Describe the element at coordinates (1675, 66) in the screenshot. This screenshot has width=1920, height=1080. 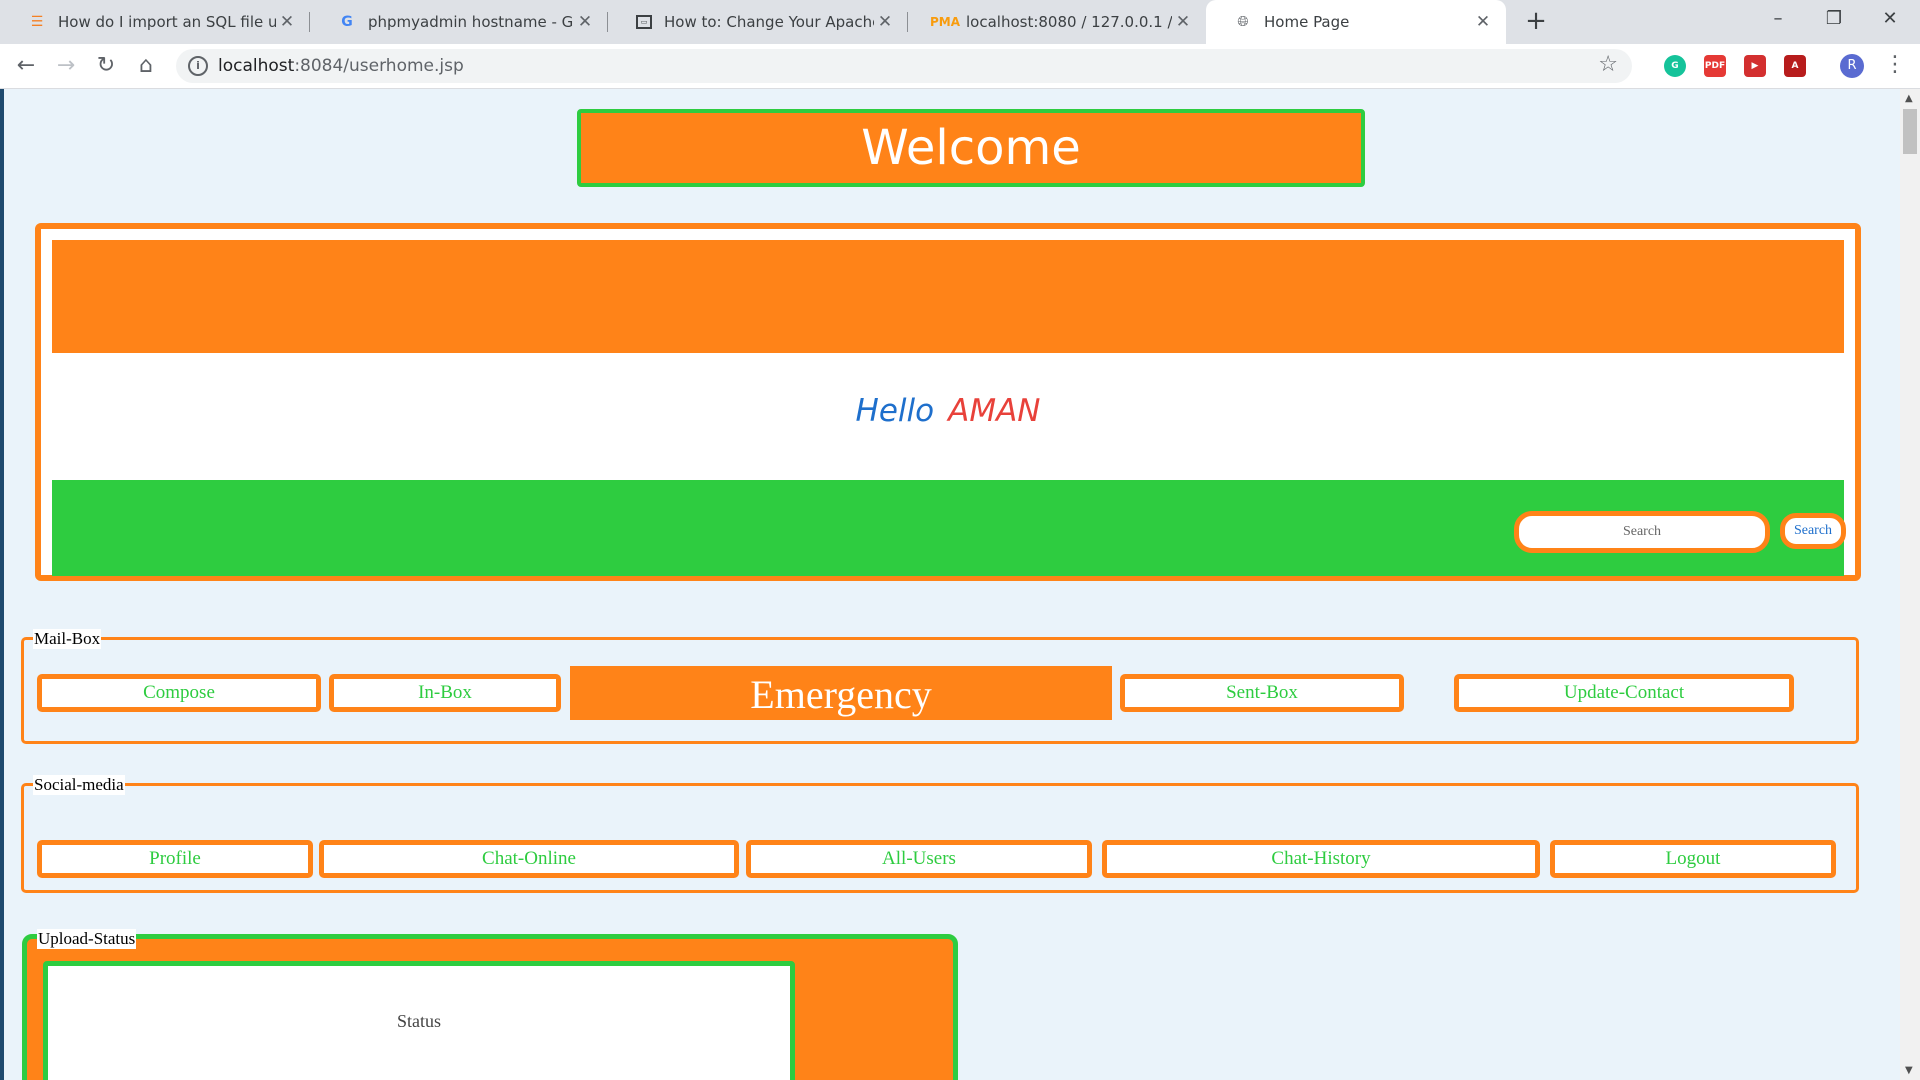
I see `grammarly-icon: G` at that location.